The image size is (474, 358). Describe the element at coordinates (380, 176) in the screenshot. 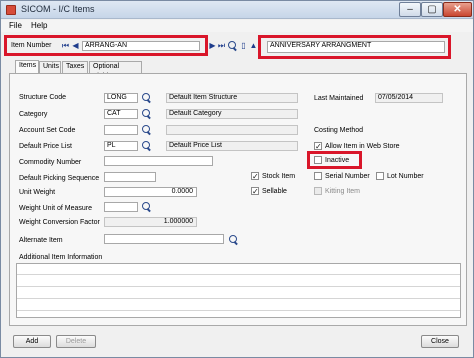

I see `lot-number-checkbox` at that location.